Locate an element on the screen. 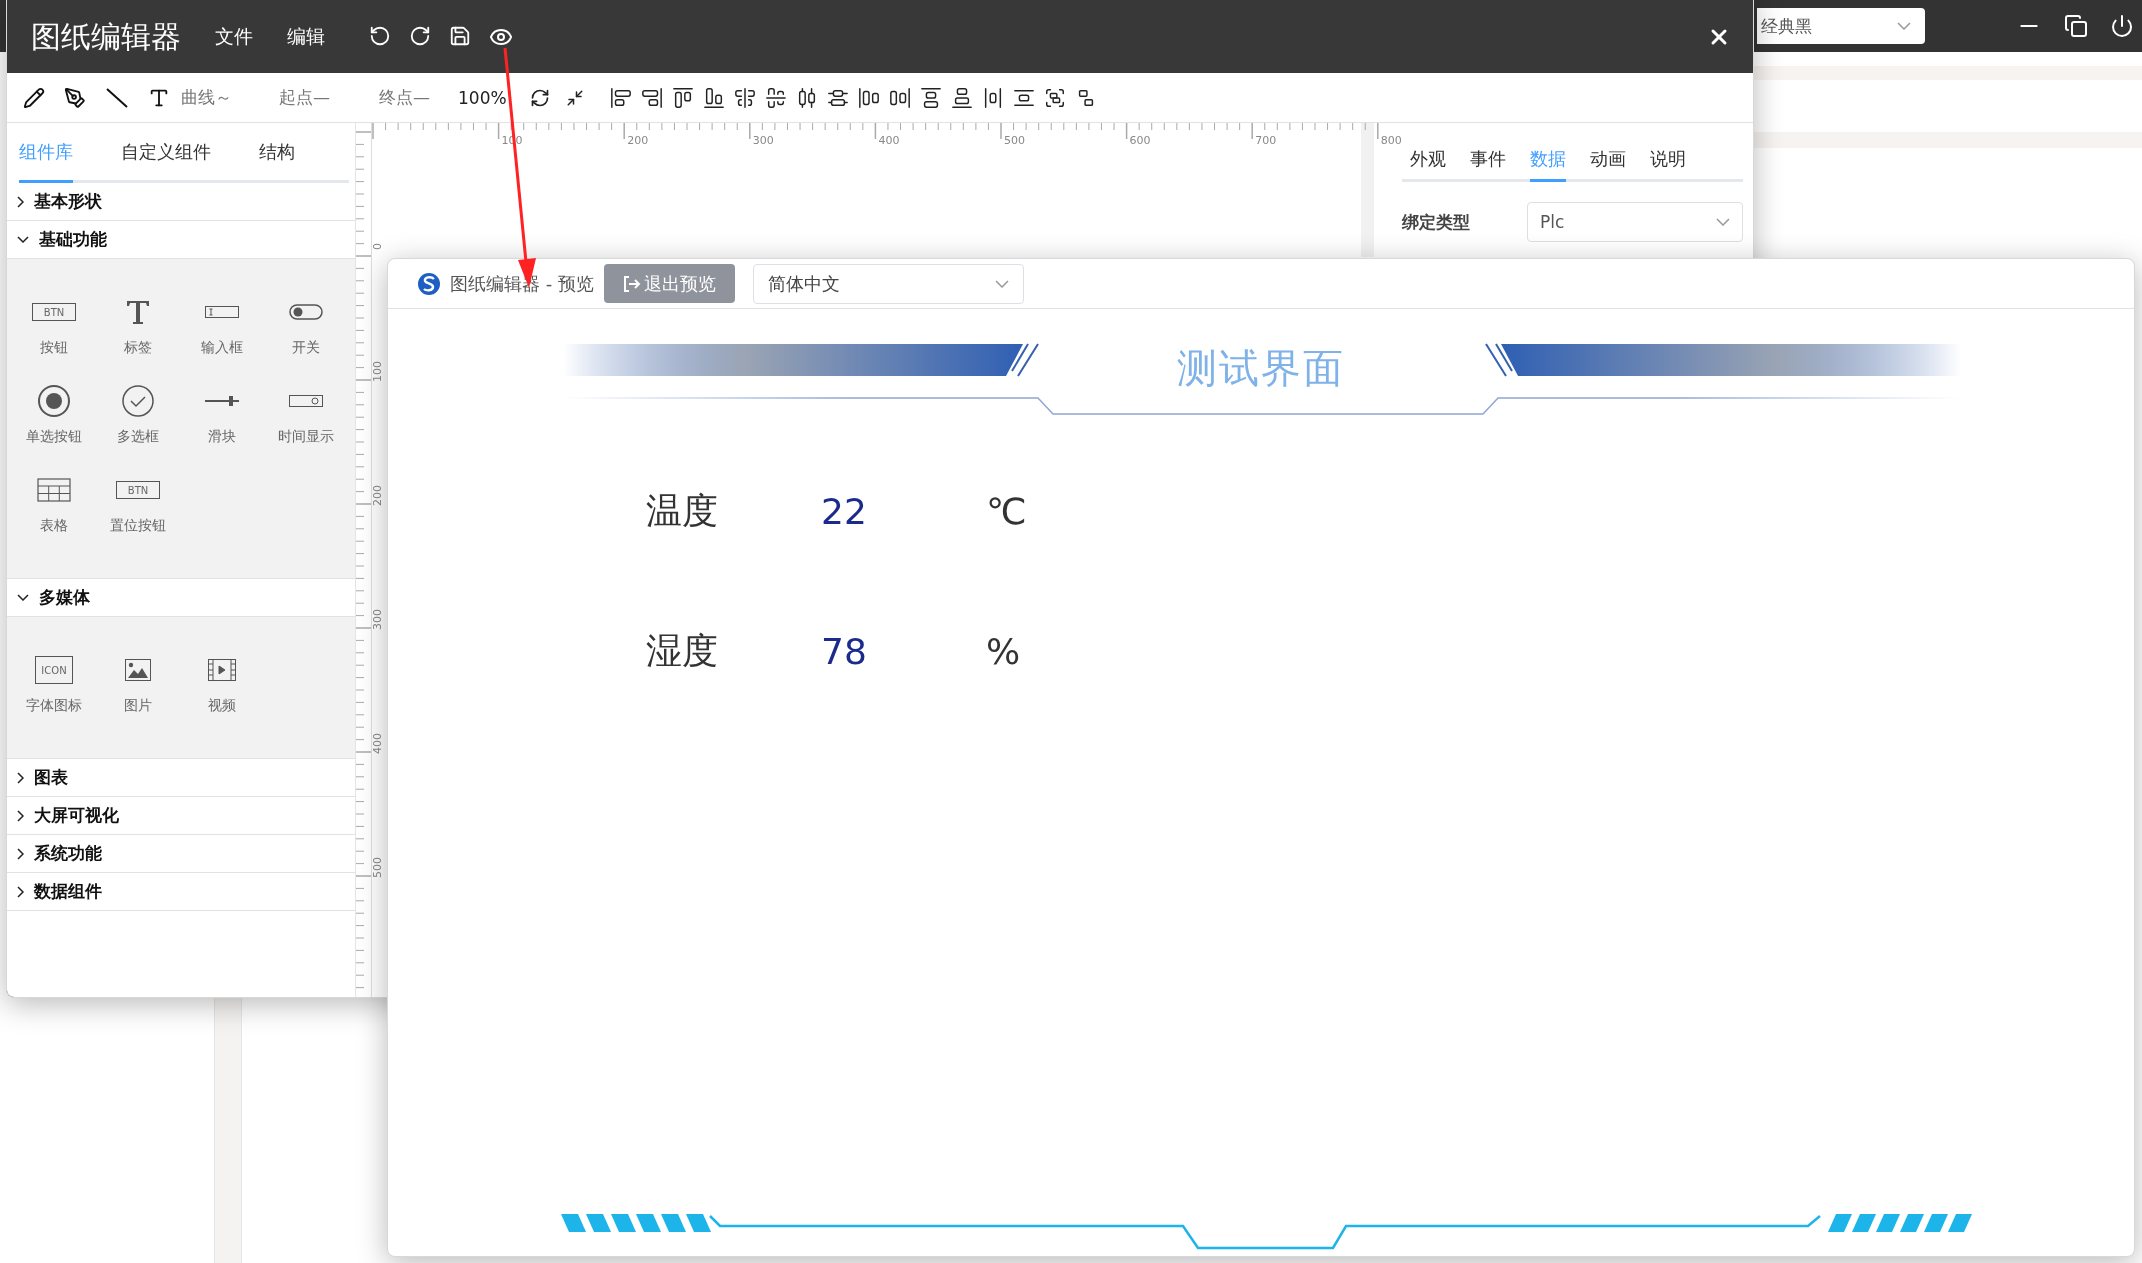 The image size is (2142, 1263). align-top-icon is located at coordinates (683, 97).